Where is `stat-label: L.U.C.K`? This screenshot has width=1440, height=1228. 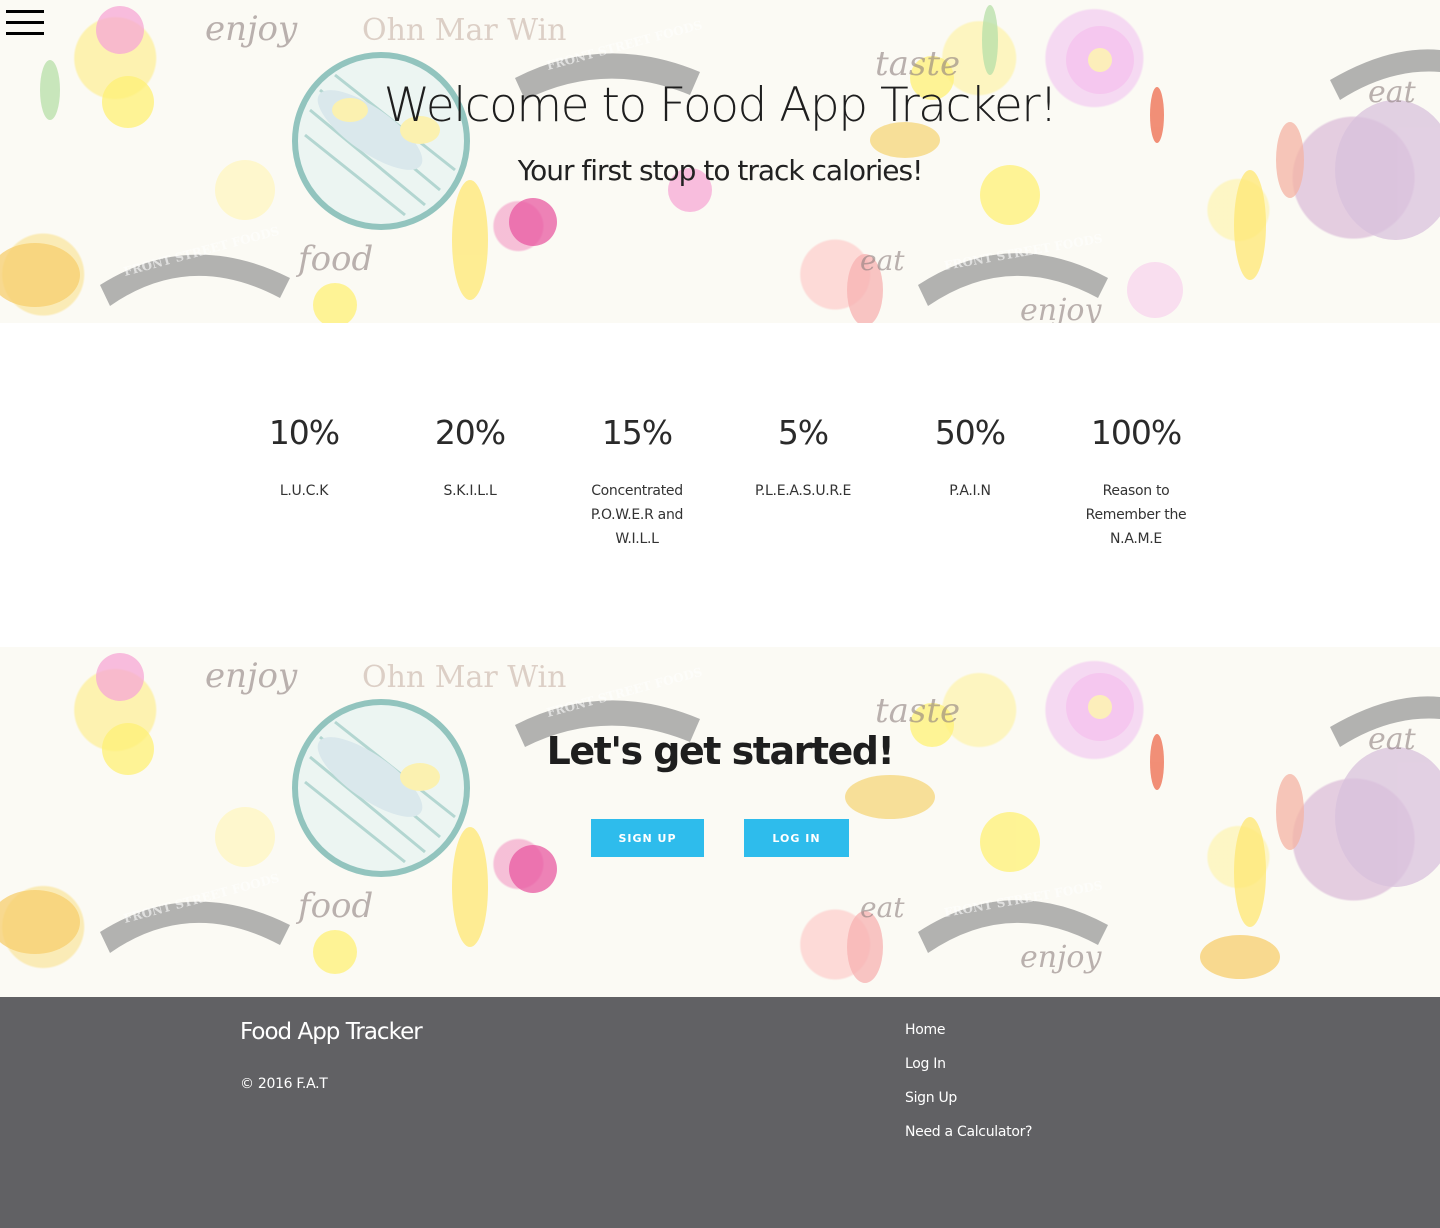
stat-label: L.U.C.K is located at coordinates (304, 491).